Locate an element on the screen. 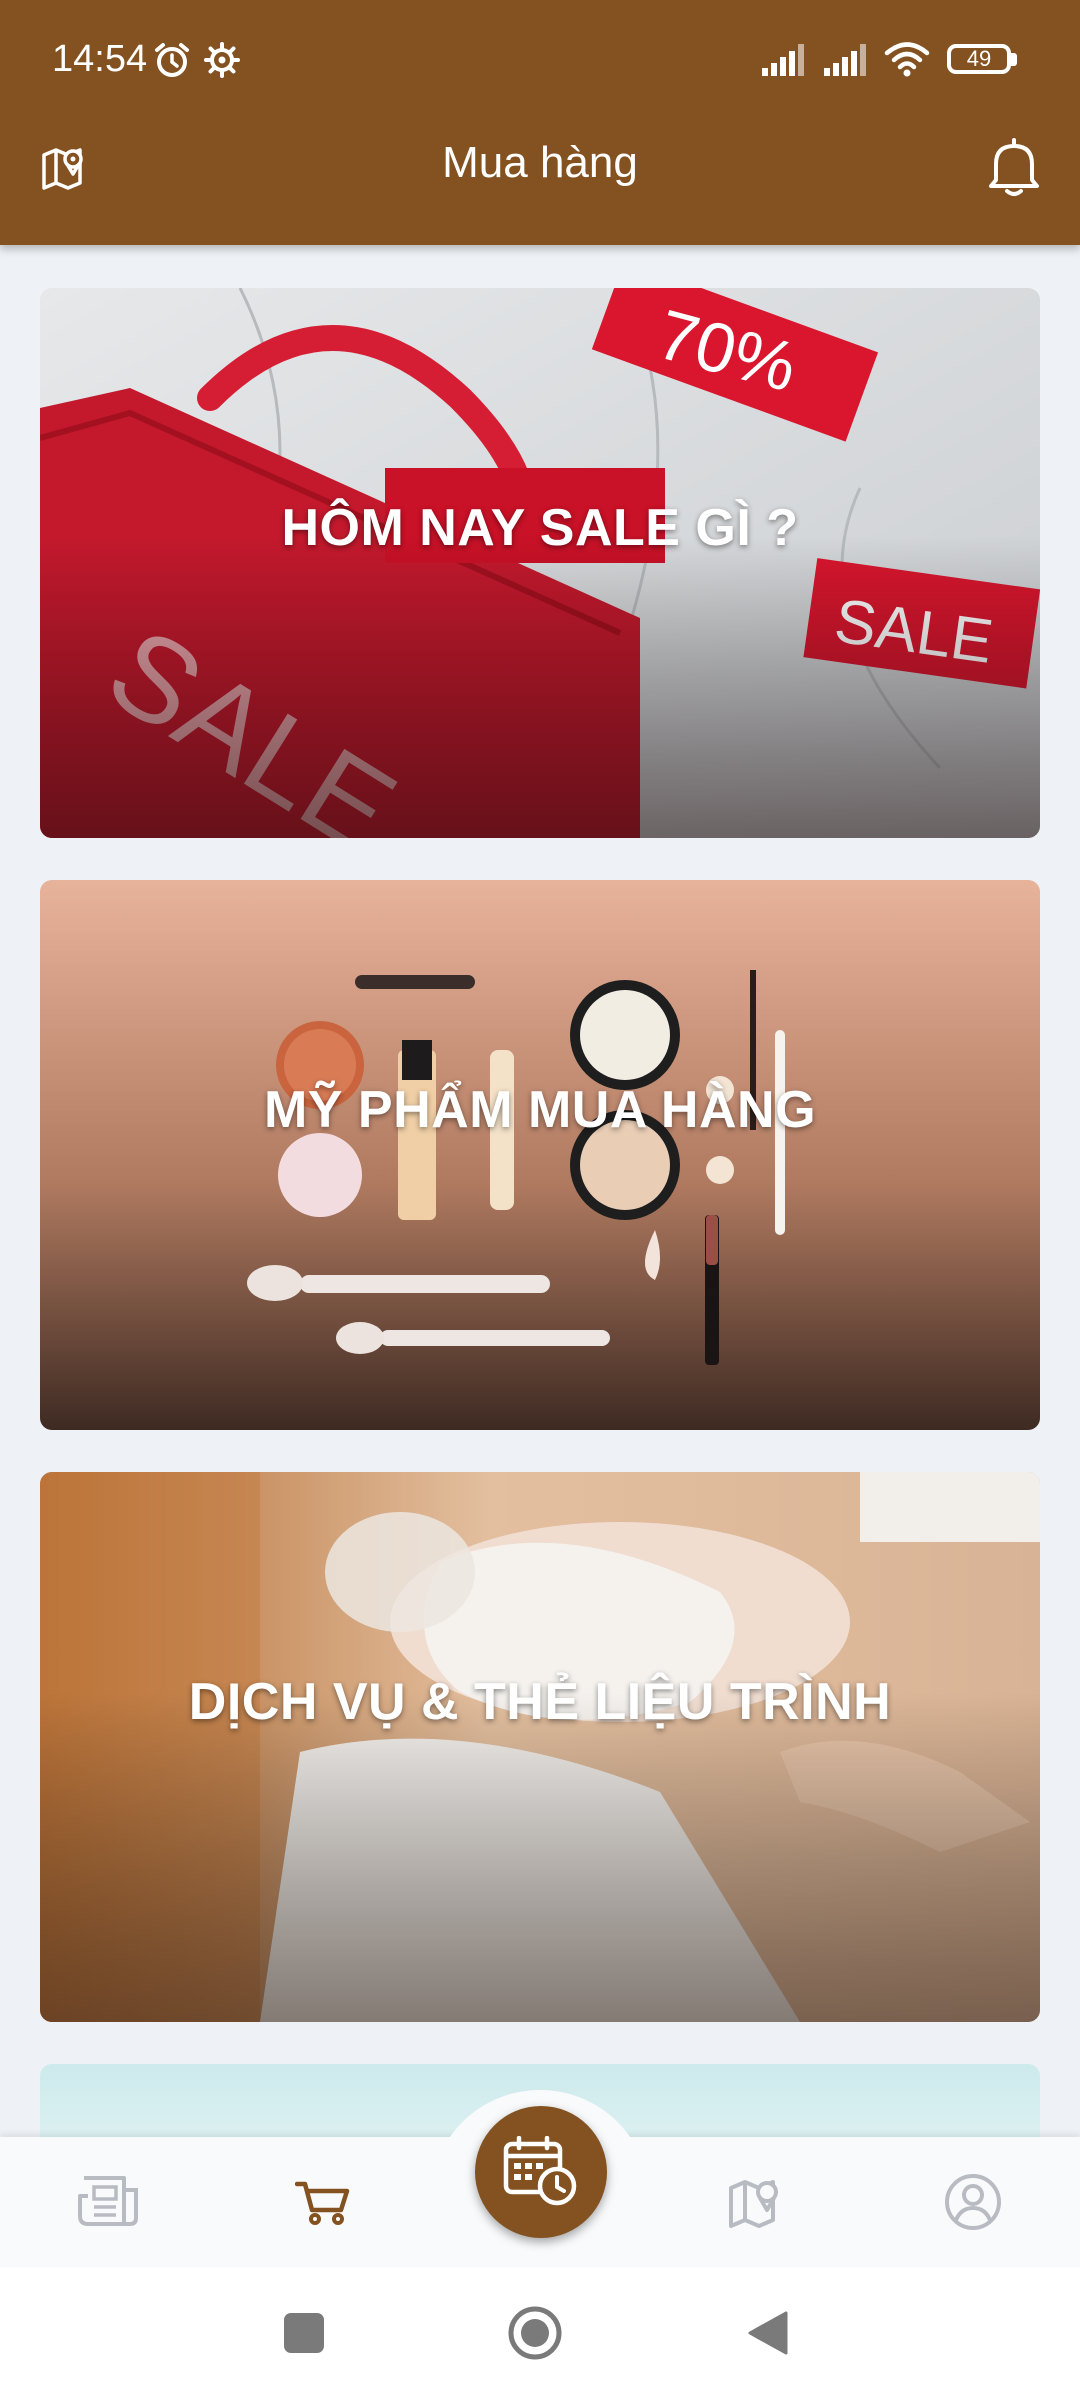 The image size is (1080, 2400). page-title: Mua hàng is located at coordinates (540, 162).